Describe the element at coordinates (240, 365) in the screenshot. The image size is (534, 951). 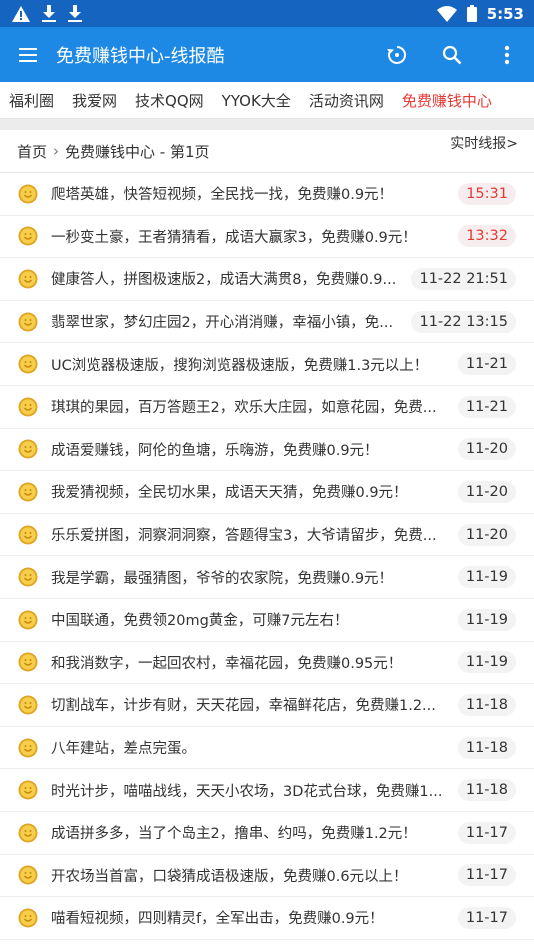
I see `item-title: UC浏览器极速版，搜狗浏览器极速版，免费赚1.3元以上！` at that location.